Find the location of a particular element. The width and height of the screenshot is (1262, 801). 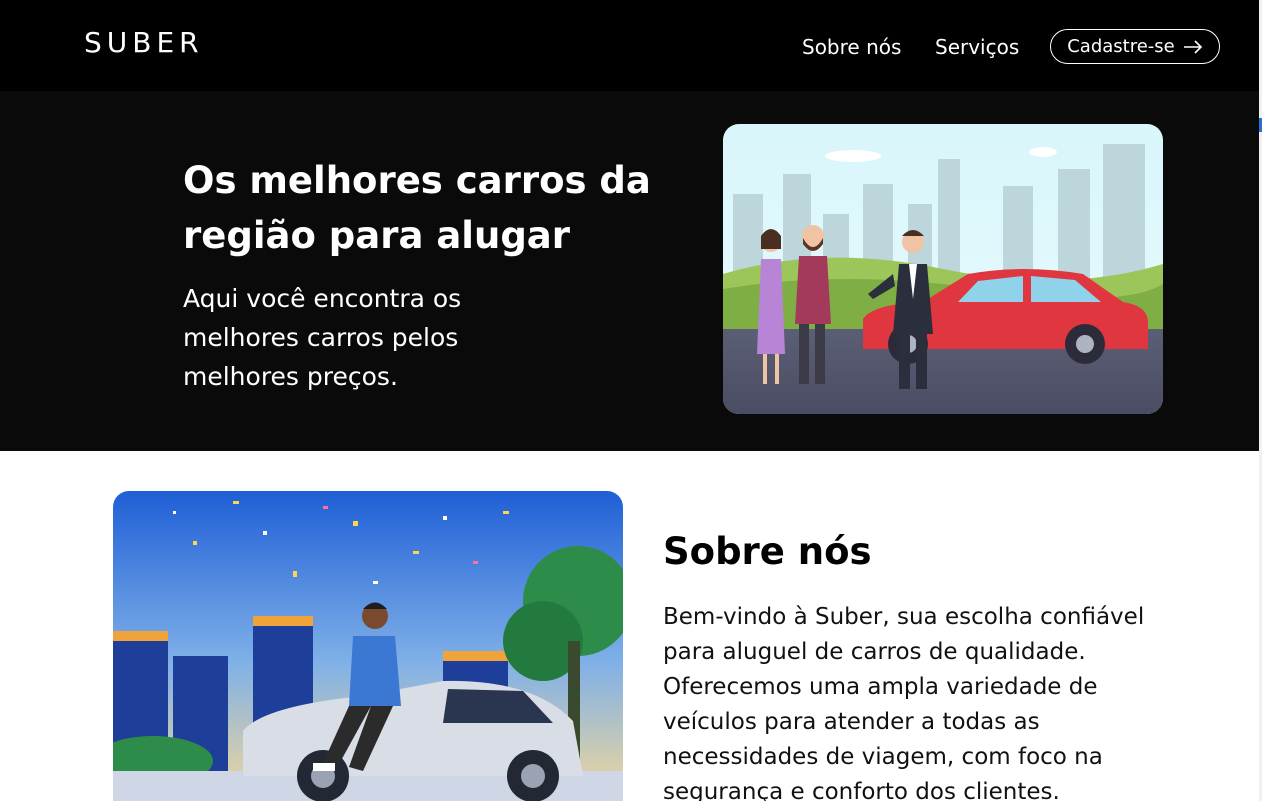

hero-title: Os melhores carros da região para alugar is located at coordinates (417, 208).